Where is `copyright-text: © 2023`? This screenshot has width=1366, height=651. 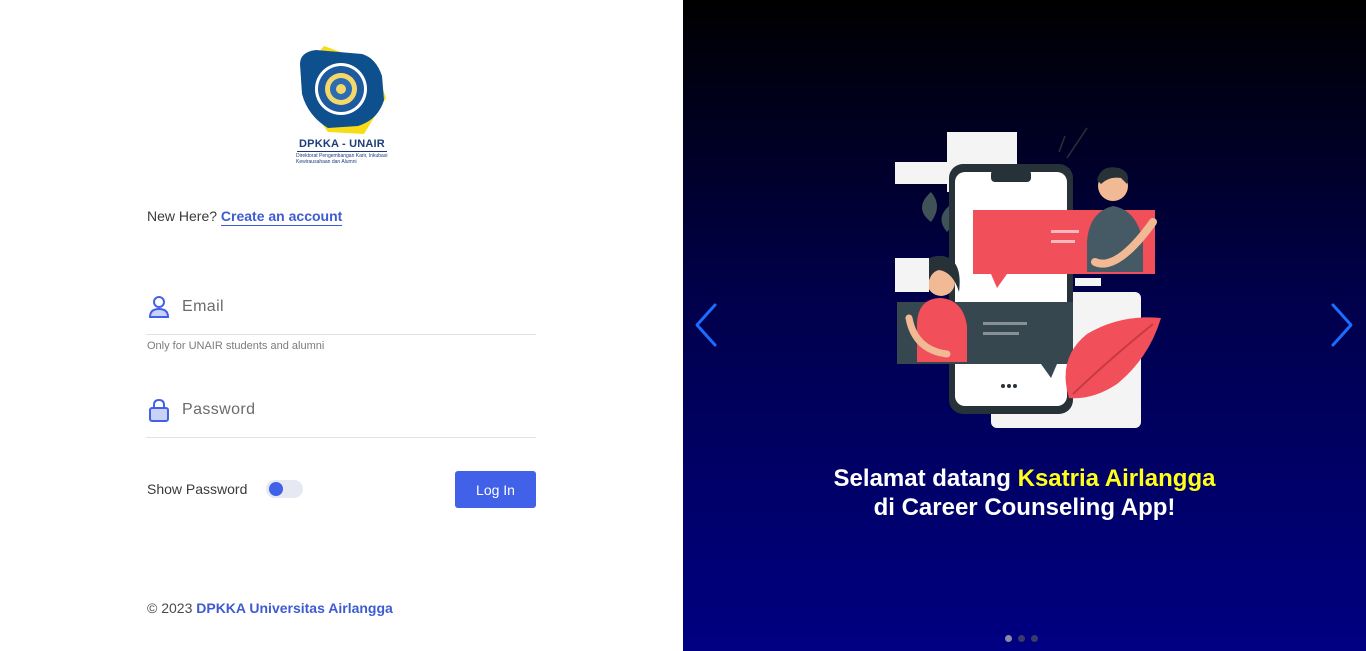 copyright-text: © 2023 is located at coordinates (170, 608).